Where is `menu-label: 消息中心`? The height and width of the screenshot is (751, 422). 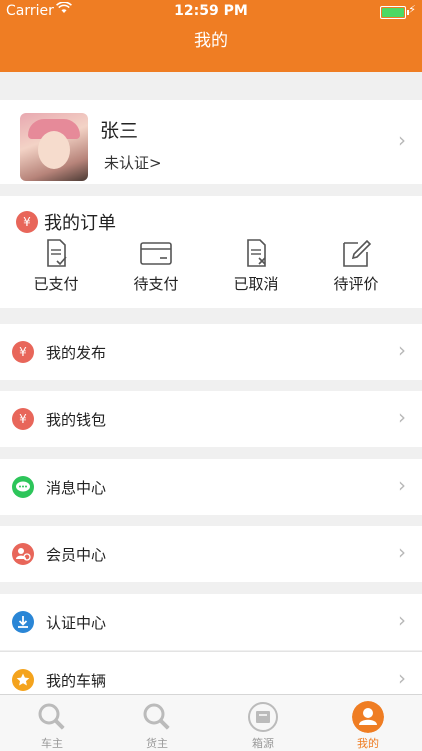 menu-label: 消息中心 is located at coordinates (76, 488).